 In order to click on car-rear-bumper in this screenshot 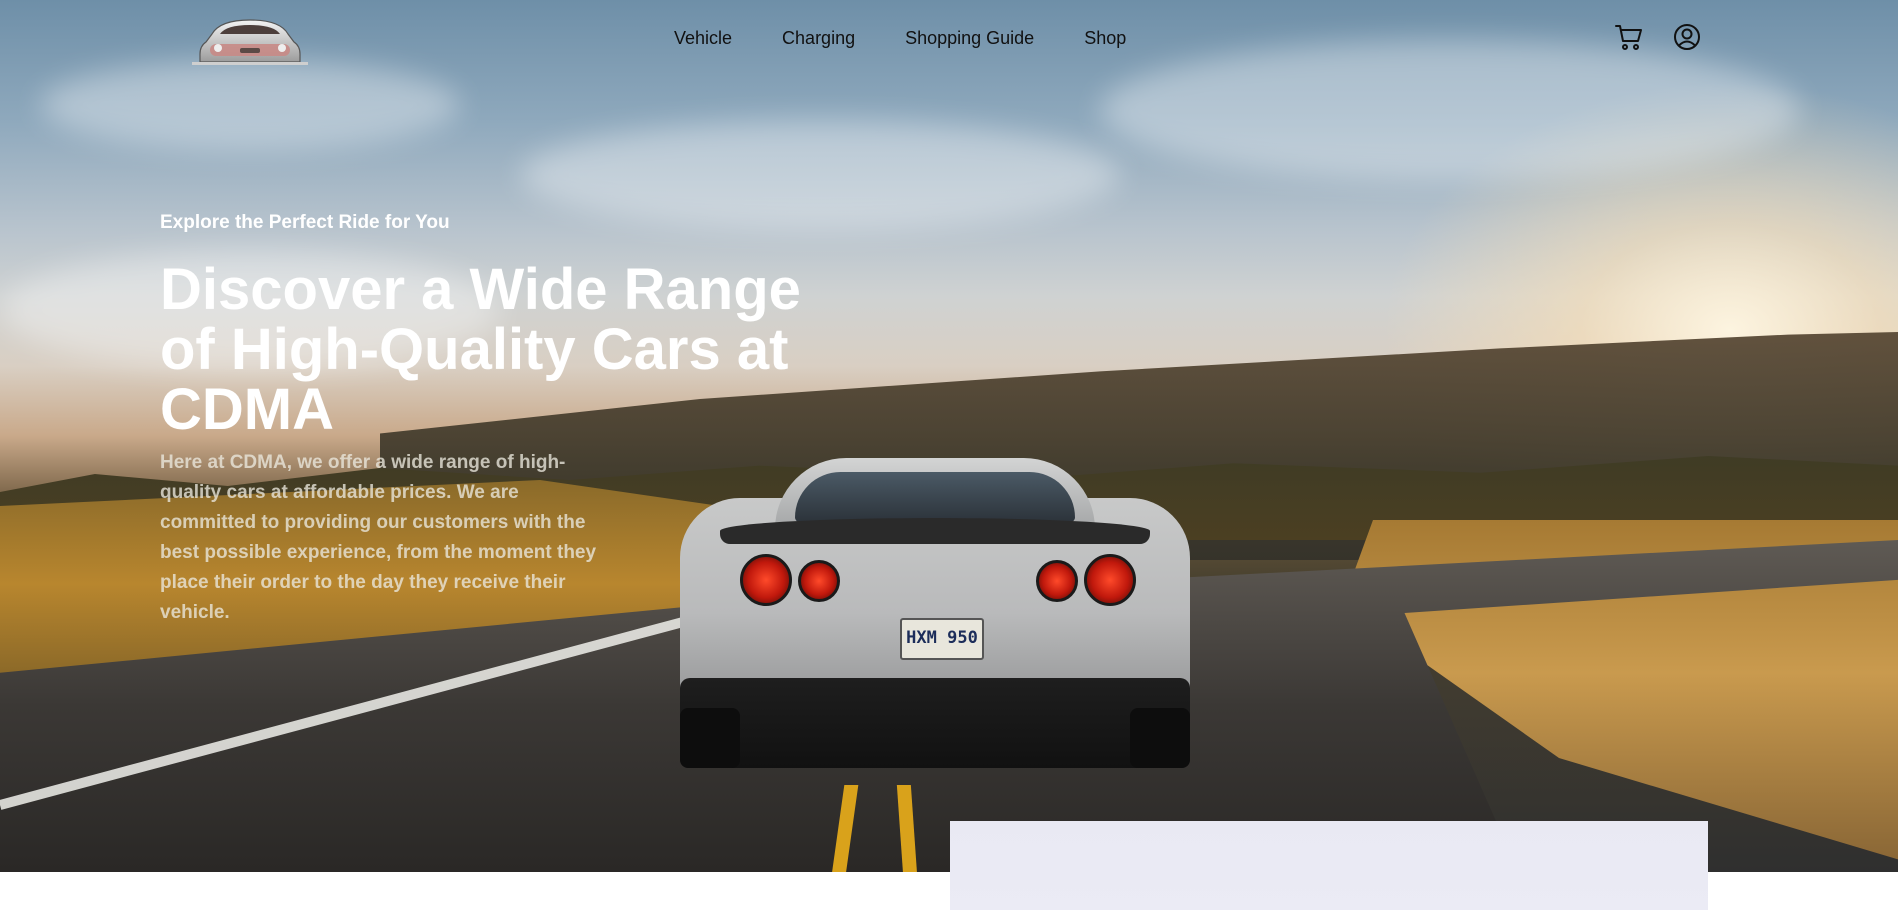, I will do `click(935, 723)`.